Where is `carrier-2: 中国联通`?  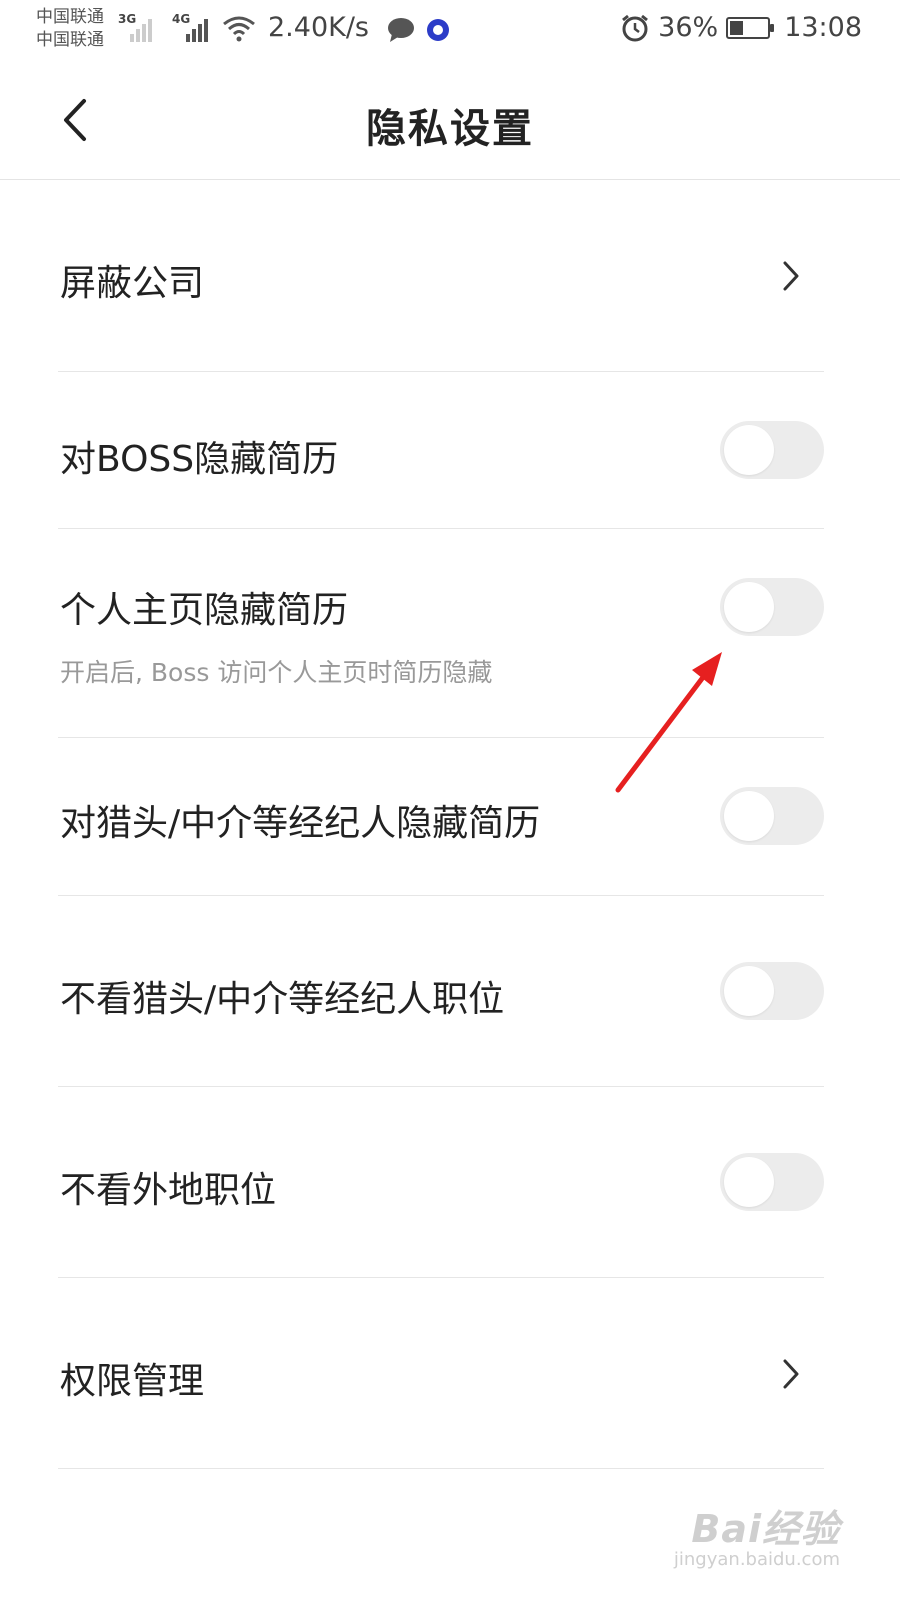 carrier-2: 中国联通 is located at coordinates (70, 40).